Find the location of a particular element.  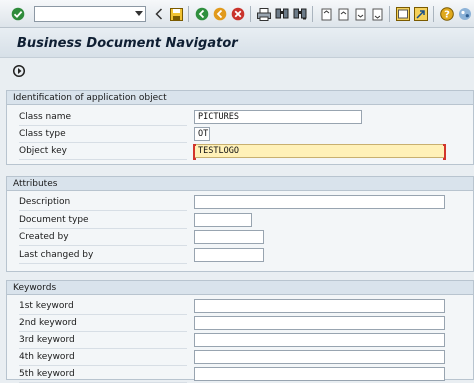

attributes-header: Attributes is located at coordinates (240, 184).